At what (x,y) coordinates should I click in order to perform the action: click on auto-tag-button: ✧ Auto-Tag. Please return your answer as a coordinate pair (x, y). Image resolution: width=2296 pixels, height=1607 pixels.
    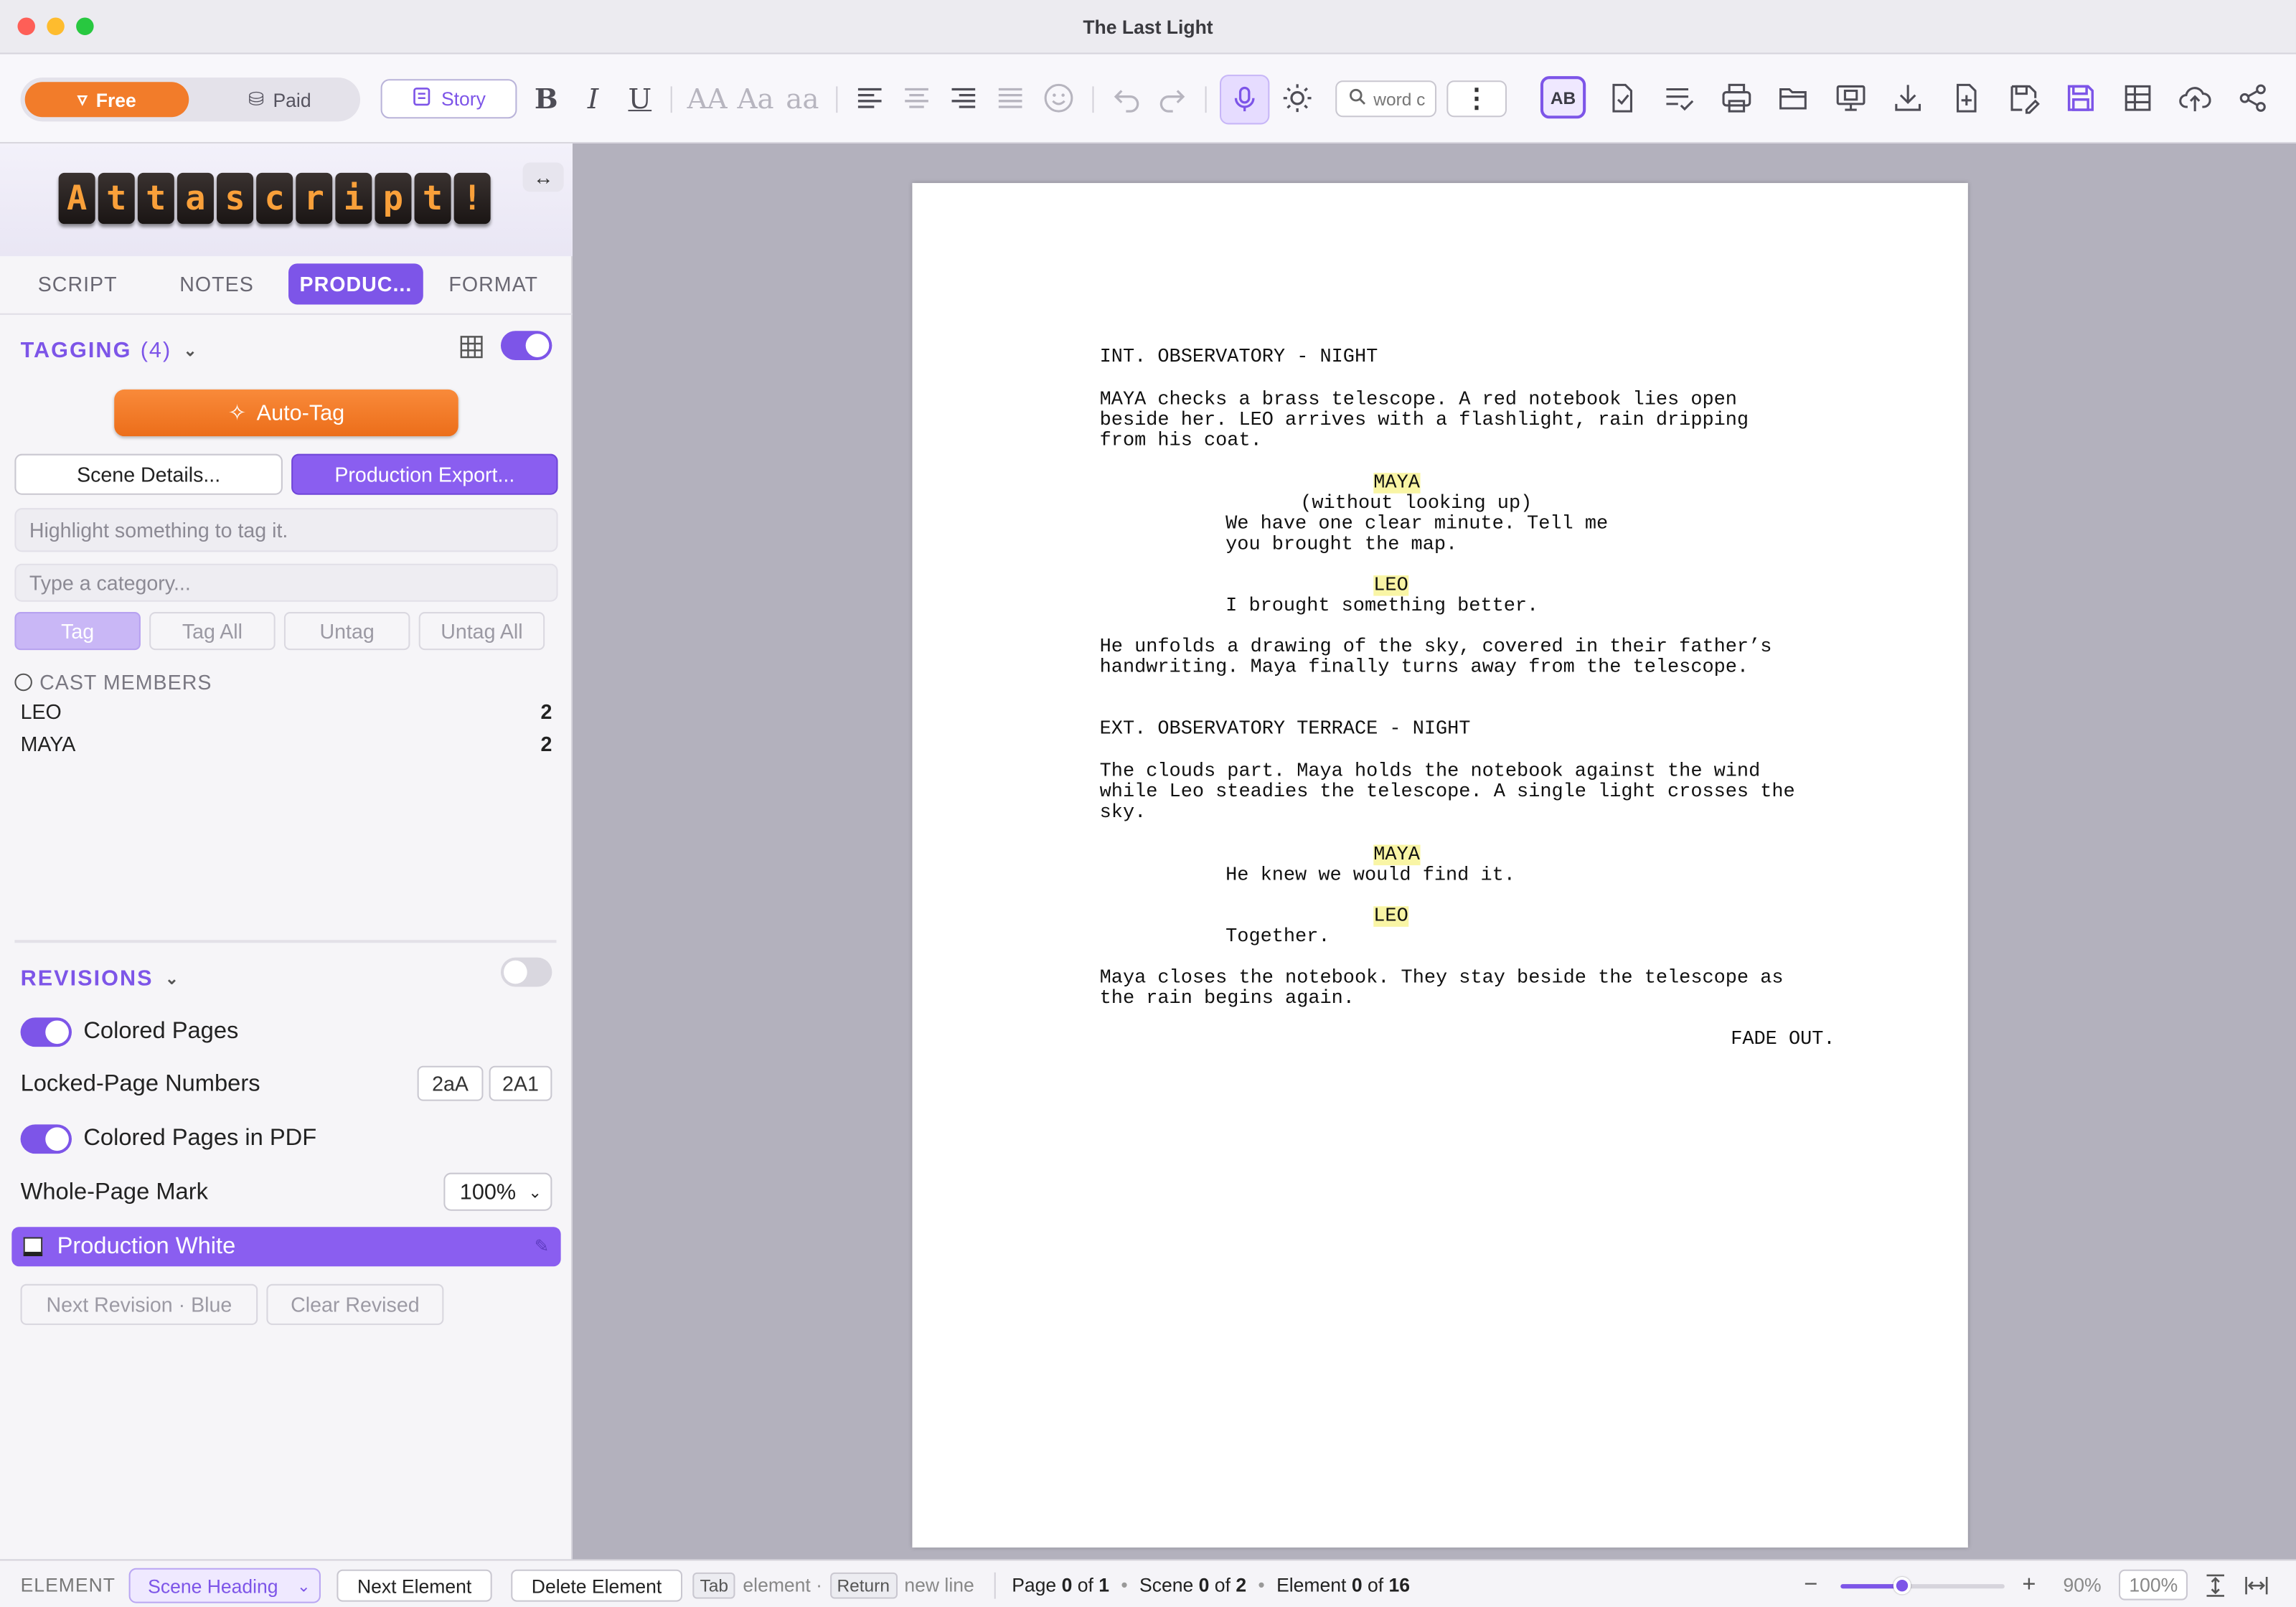
    Looking at the image, I should click on (286, 413).